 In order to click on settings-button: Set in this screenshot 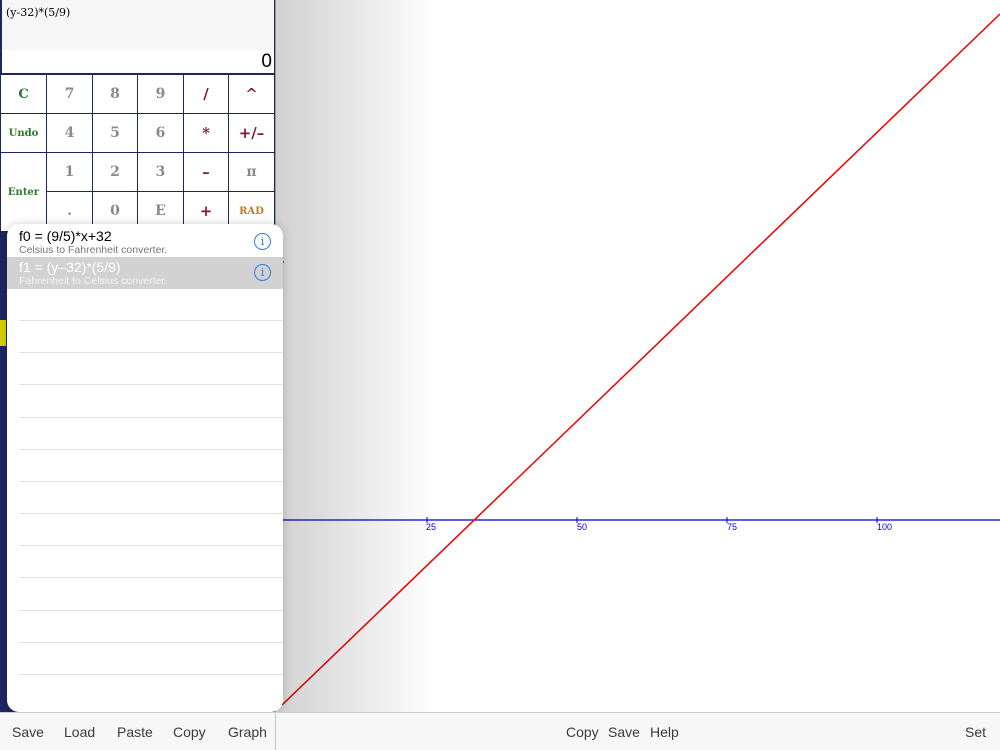, I will do `click(975, 732)`.